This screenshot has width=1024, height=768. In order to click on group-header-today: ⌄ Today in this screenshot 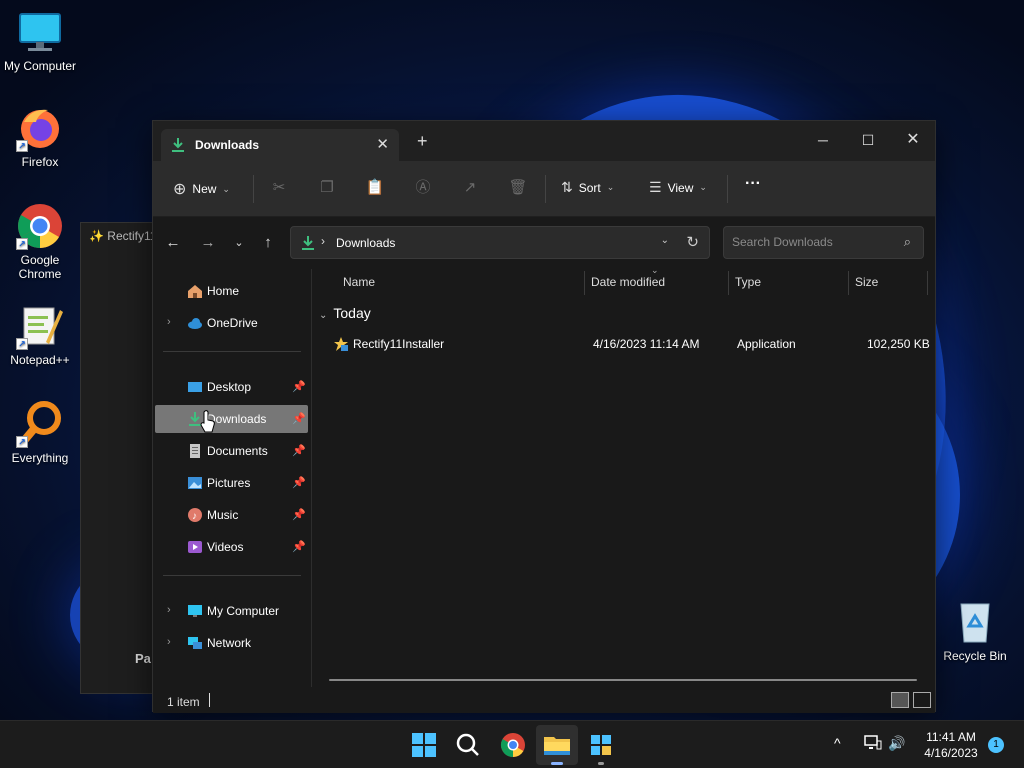, I will do `click(345, 313)`.